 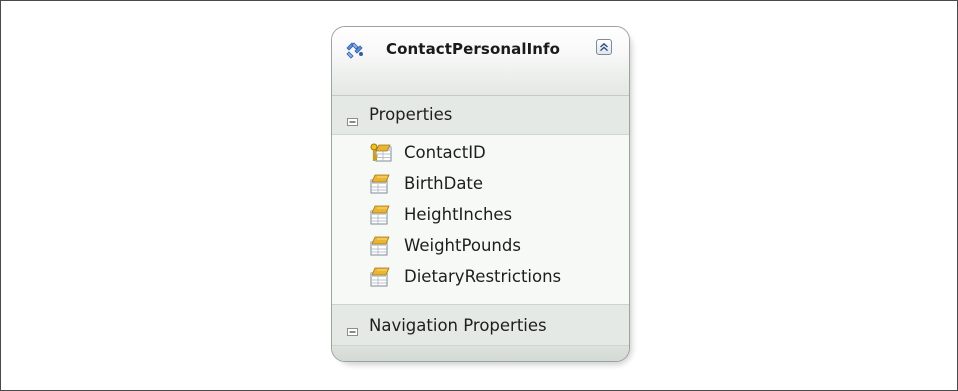 I want to click on double-chevron-up-icon, so click(x=604, y=47).